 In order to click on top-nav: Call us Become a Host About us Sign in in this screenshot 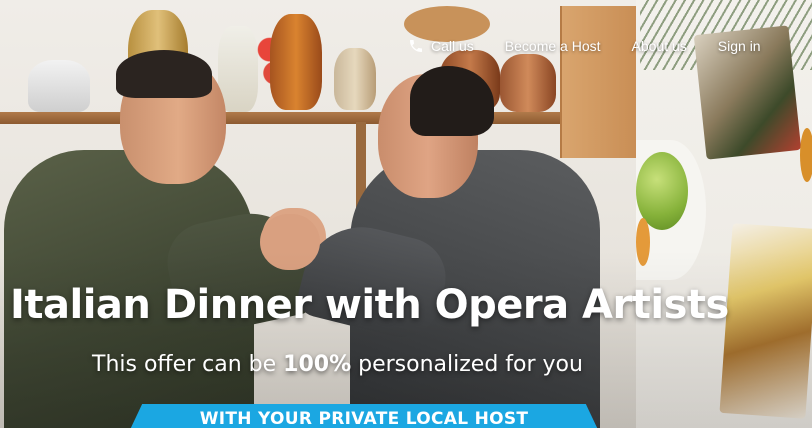, I will do `click(584, 46)`.